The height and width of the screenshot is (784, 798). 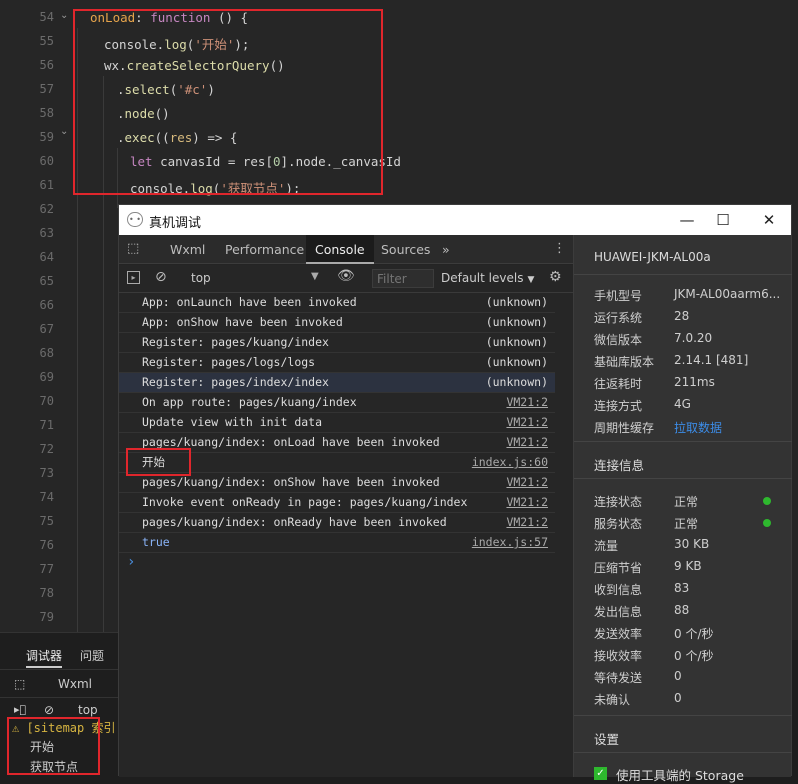 I want to click on console-row: 开始 index.js:60, so click(x=337, y=463).